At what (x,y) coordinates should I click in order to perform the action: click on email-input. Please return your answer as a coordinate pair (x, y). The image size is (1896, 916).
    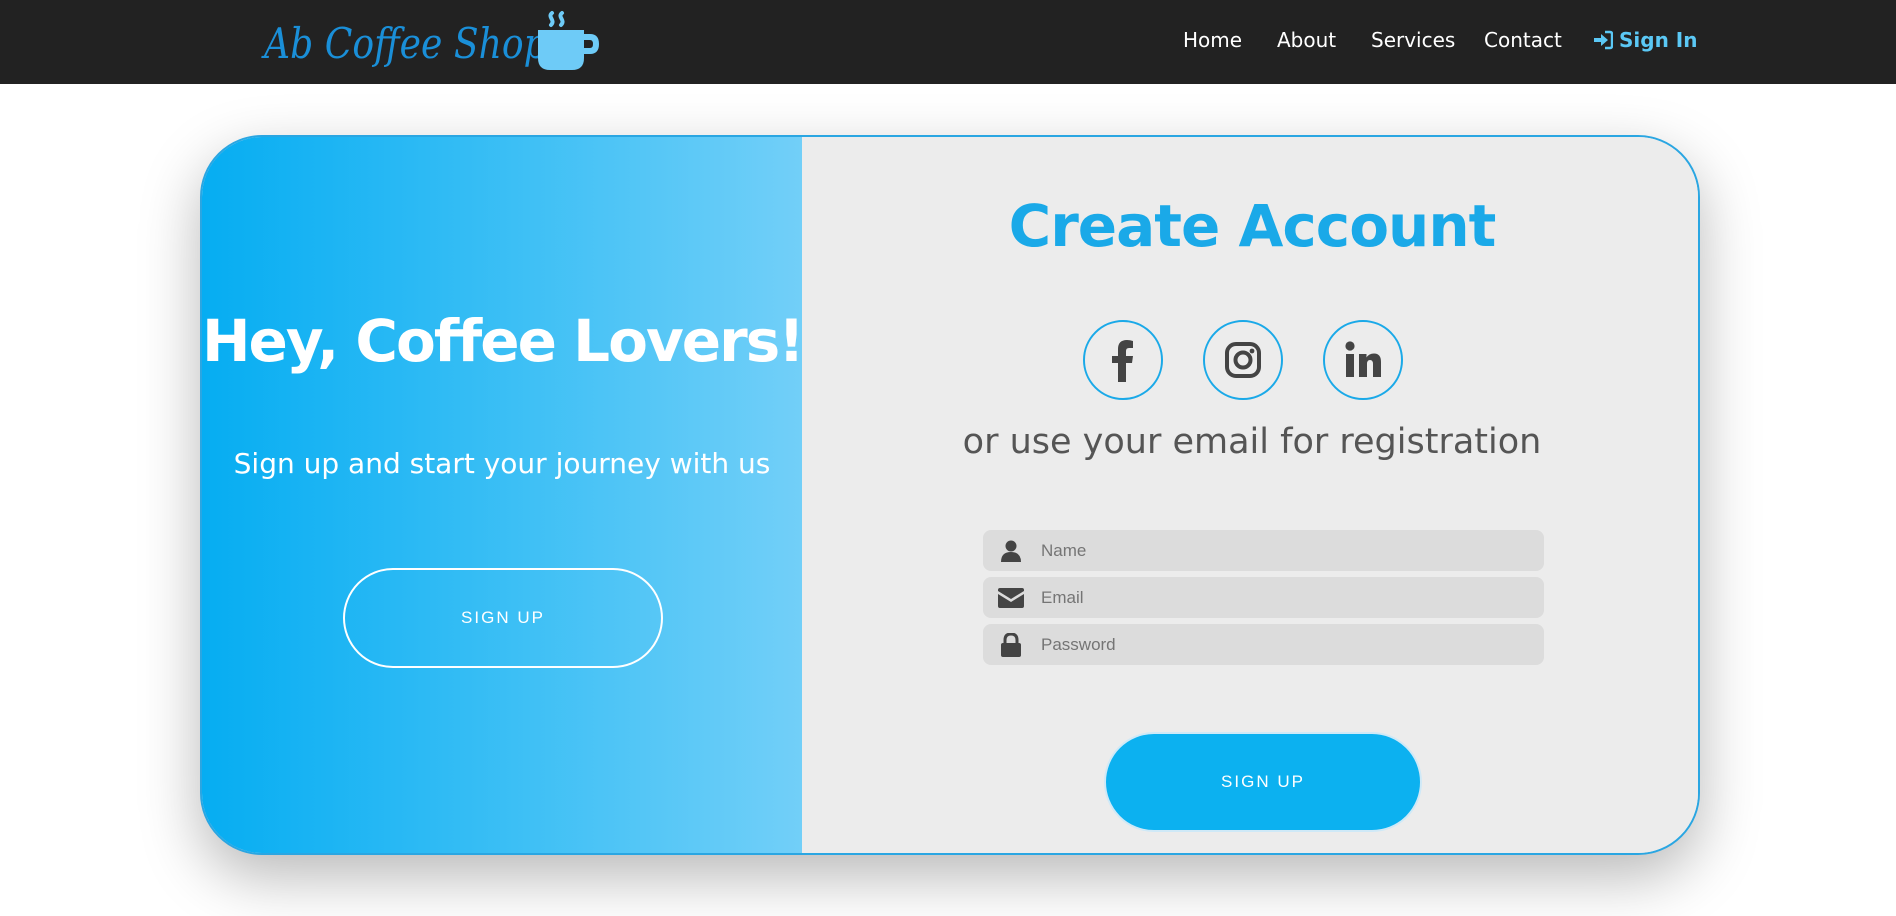
    Looking at the image, I should click on (1271, 597).